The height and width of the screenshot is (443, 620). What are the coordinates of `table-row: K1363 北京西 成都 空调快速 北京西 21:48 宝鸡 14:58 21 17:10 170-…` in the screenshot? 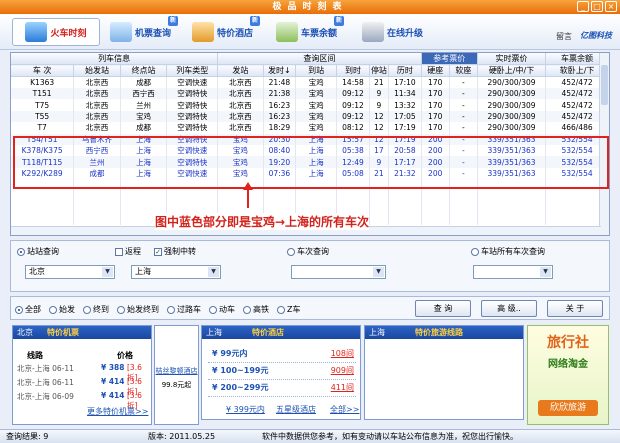 It's located at (310, 82).